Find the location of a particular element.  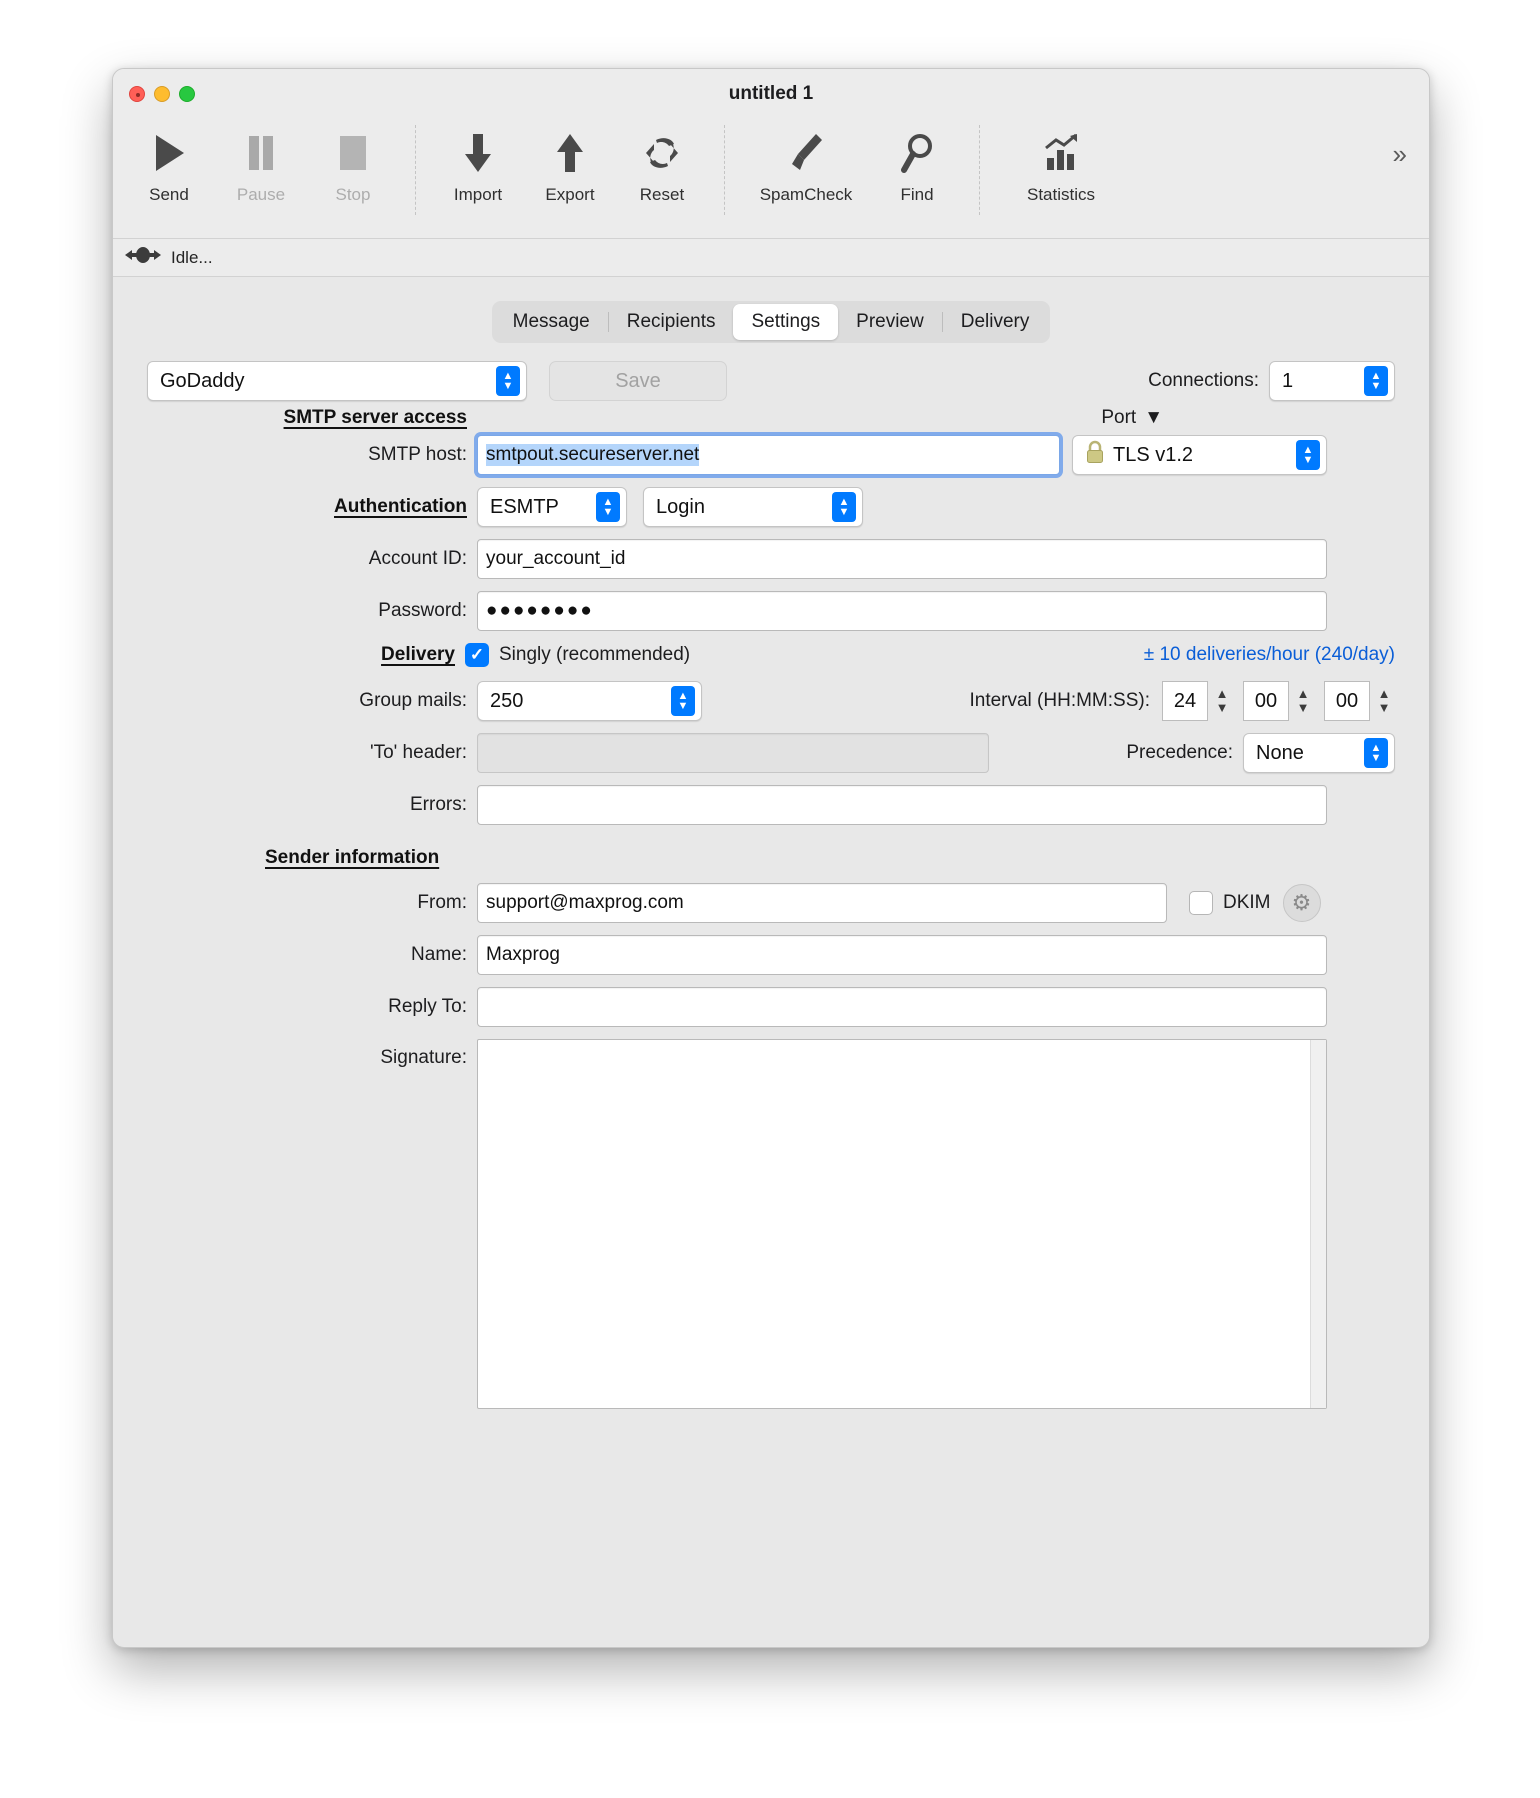

from-row: From: support@maxprog.com DKIM ⚙ is located at coordinates (771, 903).